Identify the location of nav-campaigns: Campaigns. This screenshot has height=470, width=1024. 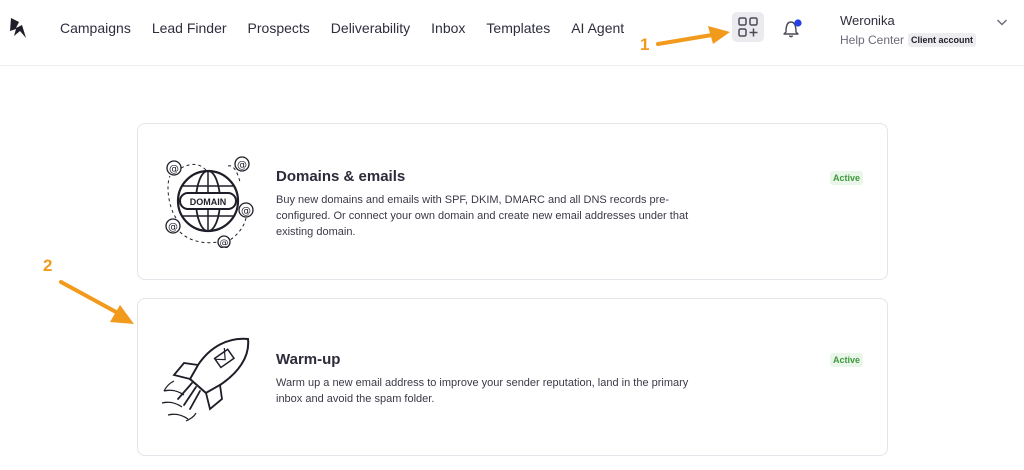
(95, 28).